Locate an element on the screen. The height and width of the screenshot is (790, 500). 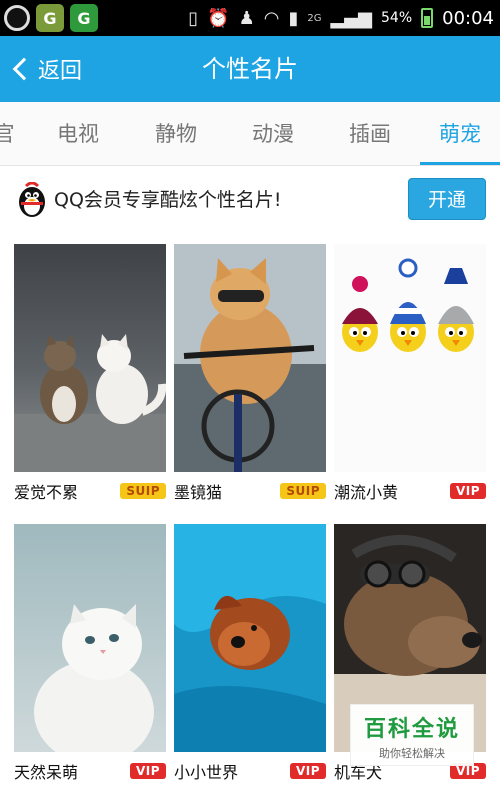
tab-illustration: 插画 is located at coordinates (370, 133).